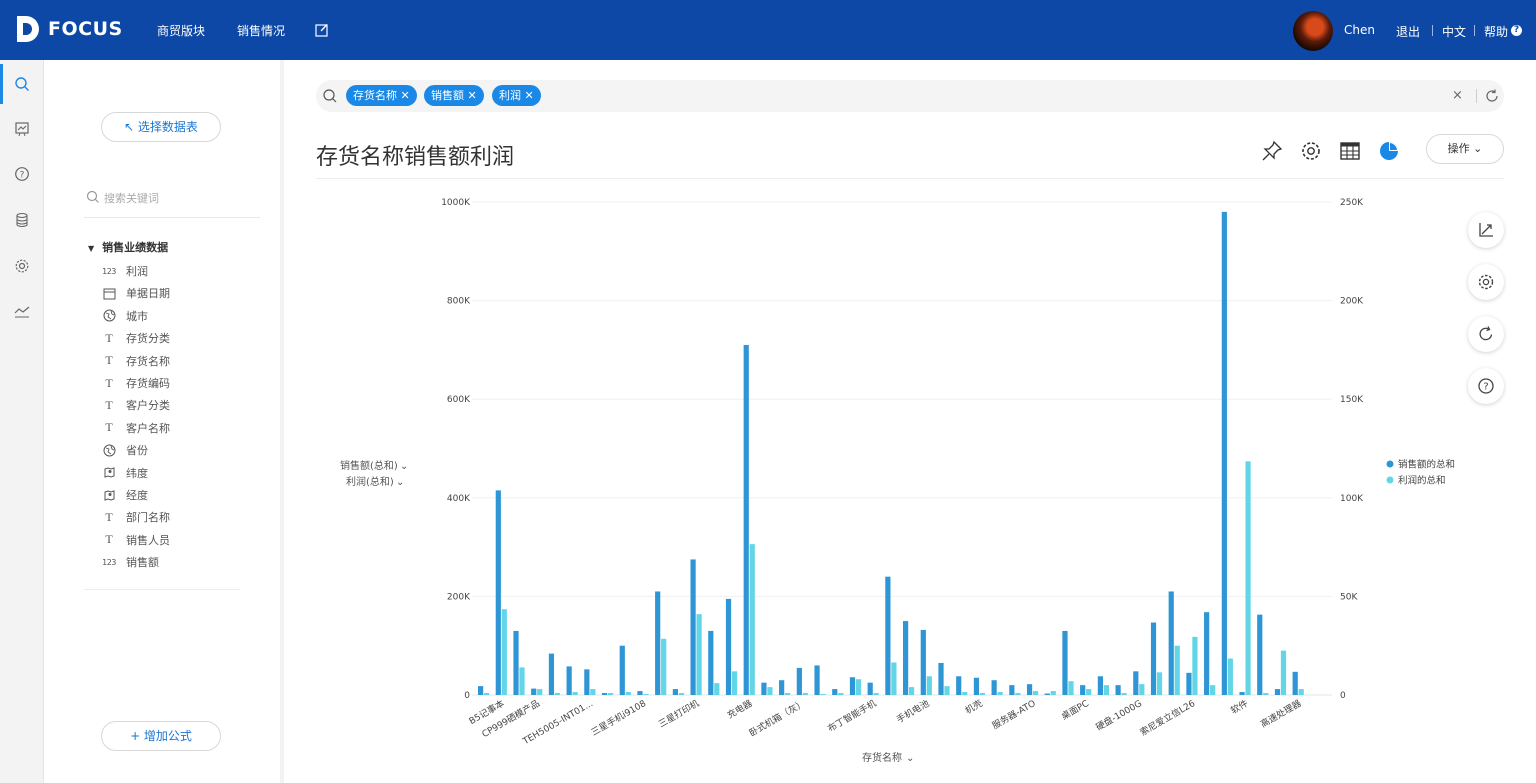 The width and height of the screenshot is (1536, 783). I want to click on field-label: 客户分类, so click(148, 406).